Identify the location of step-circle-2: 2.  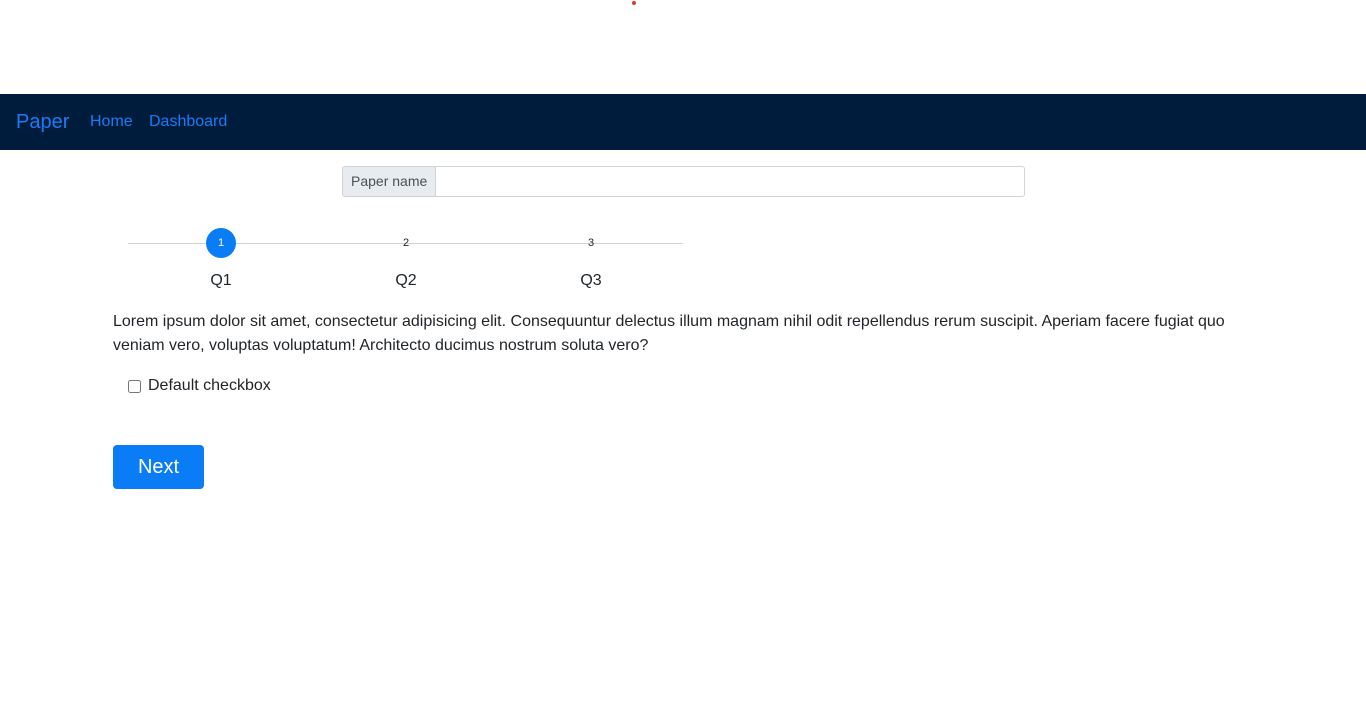
(406, 243).